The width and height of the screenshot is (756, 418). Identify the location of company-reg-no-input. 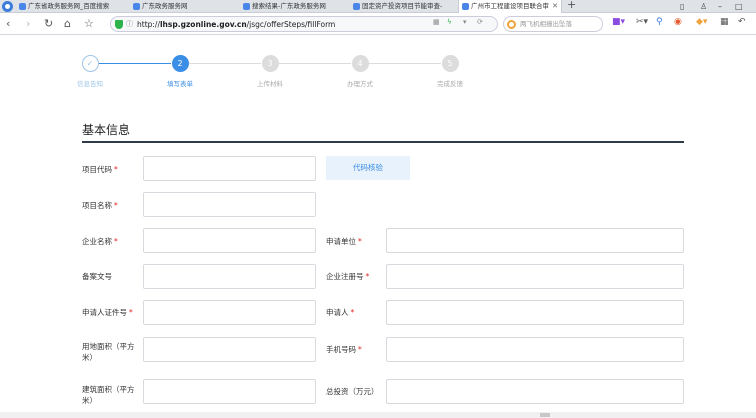
(535, 276).